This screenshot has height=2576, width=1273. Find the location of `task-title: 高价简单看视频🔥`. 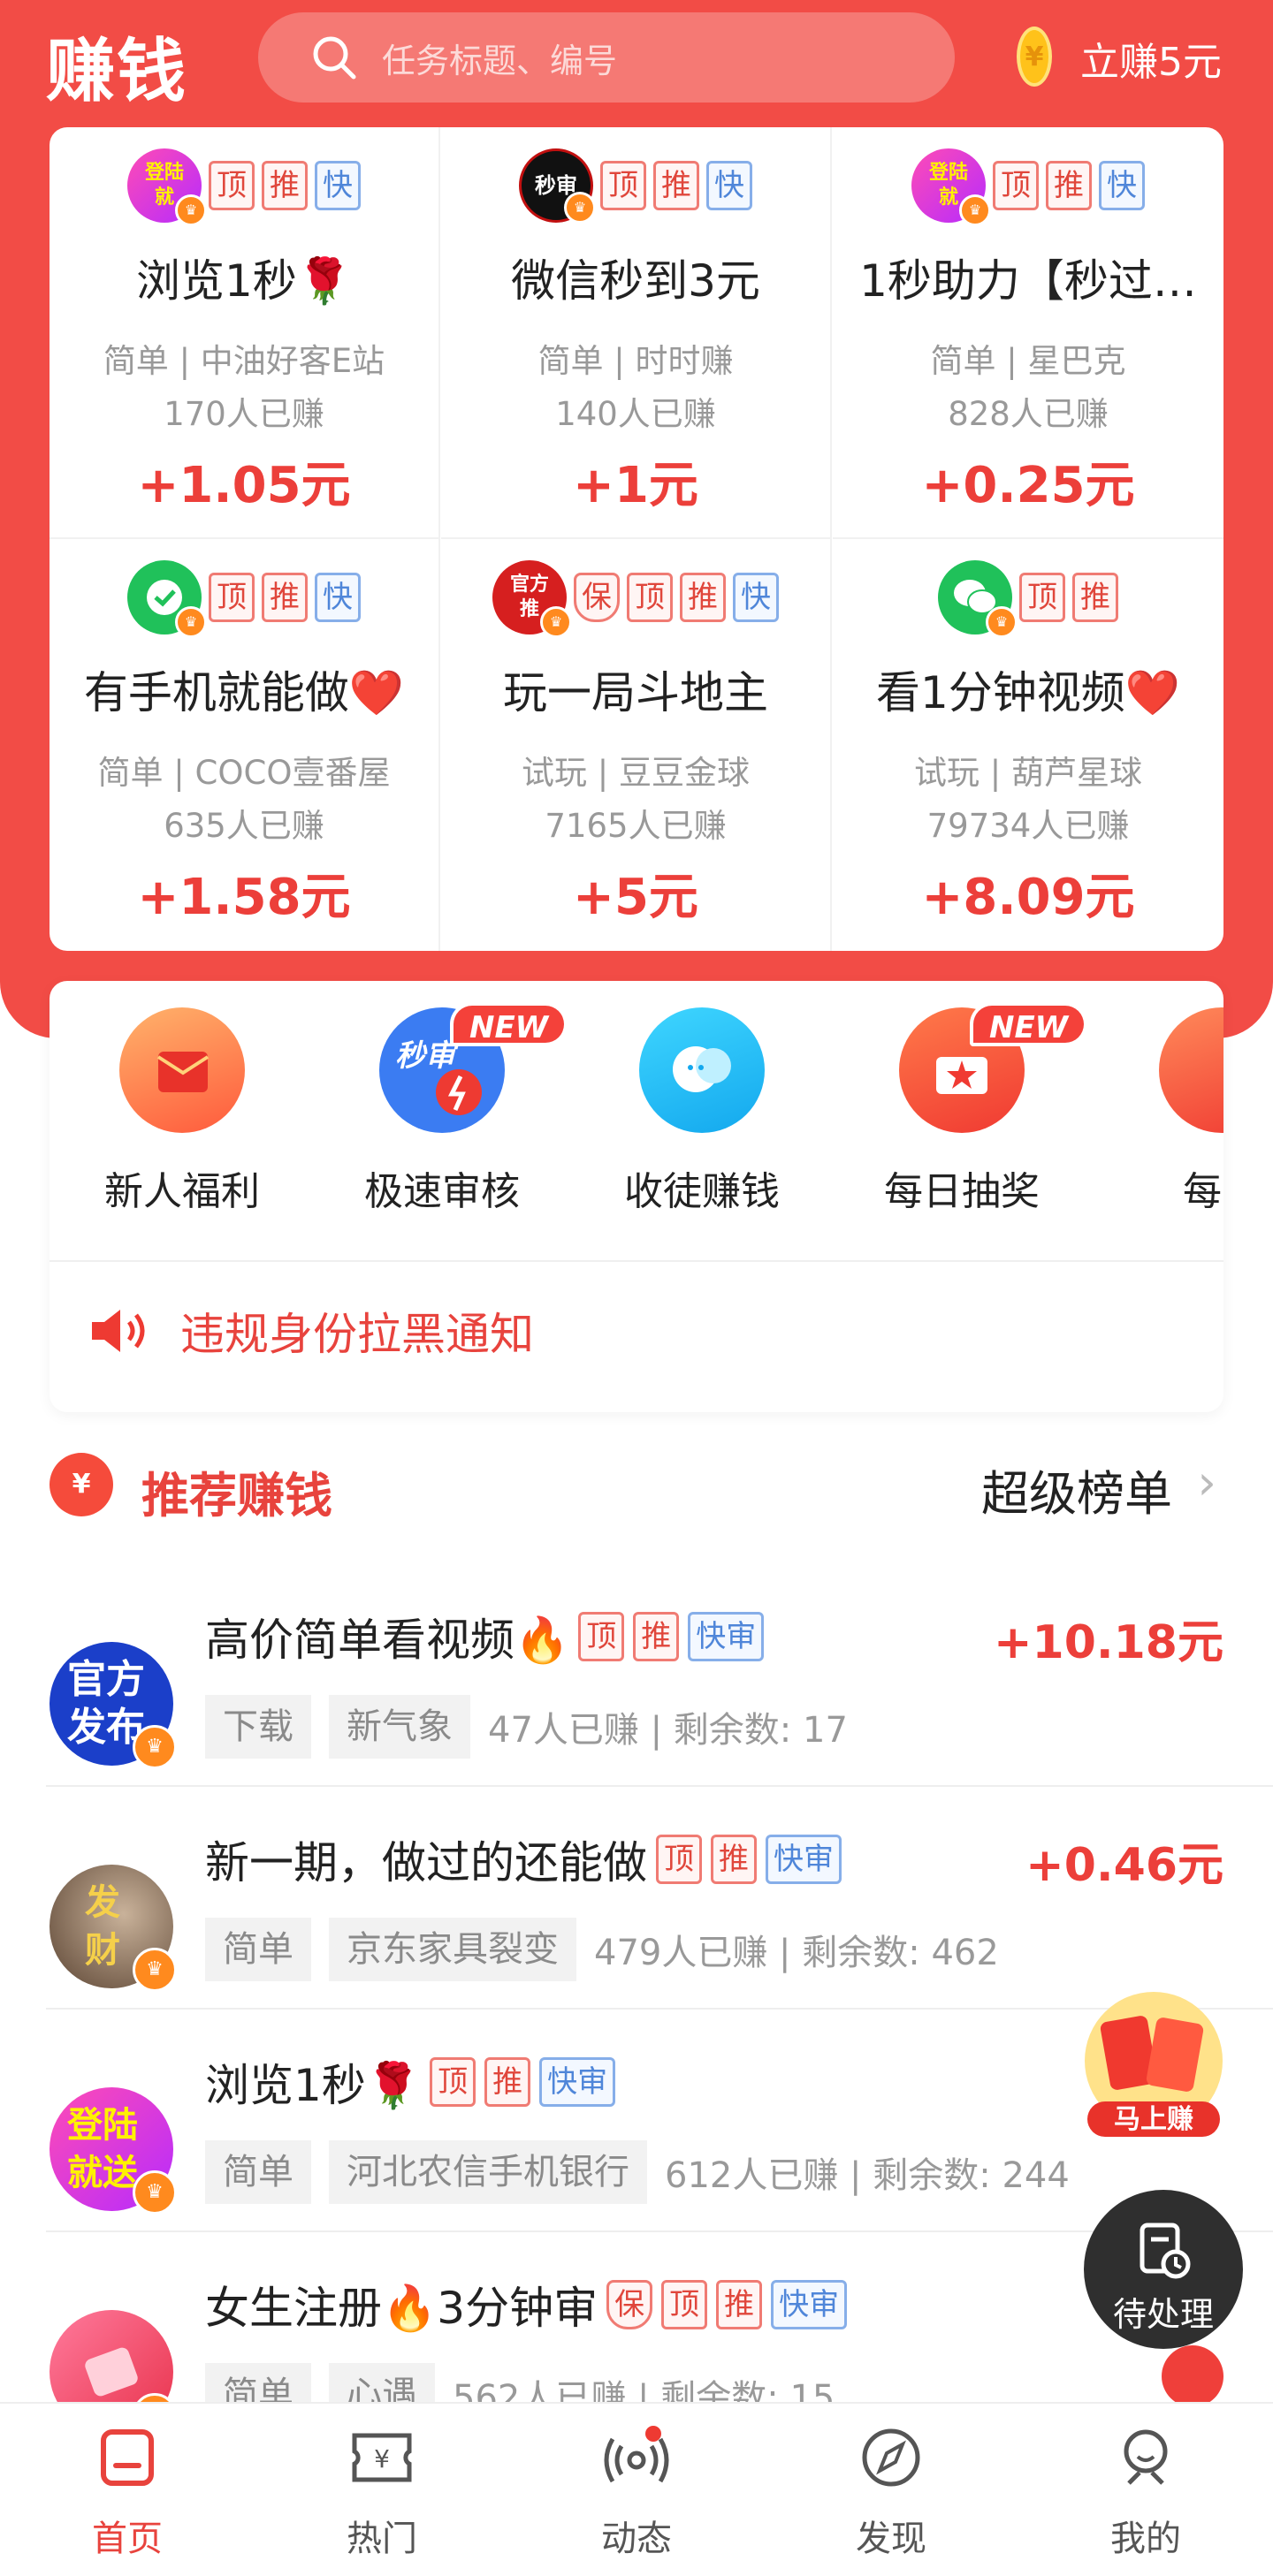

task-title: 高价简单看视频🔥 is located at coordinates (387, 1640).